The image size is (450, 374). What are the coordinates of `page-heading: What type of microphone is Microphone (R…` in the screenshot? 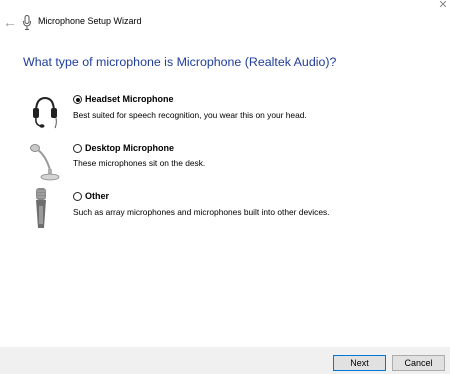 It's located at (180, 62).